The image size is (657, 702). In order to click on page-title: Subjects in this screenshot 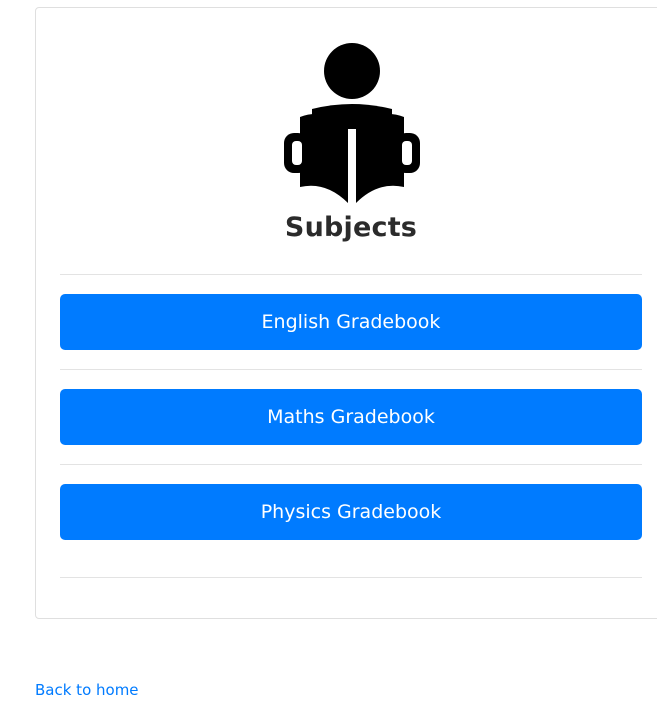, I will do `click(351, 227)`.